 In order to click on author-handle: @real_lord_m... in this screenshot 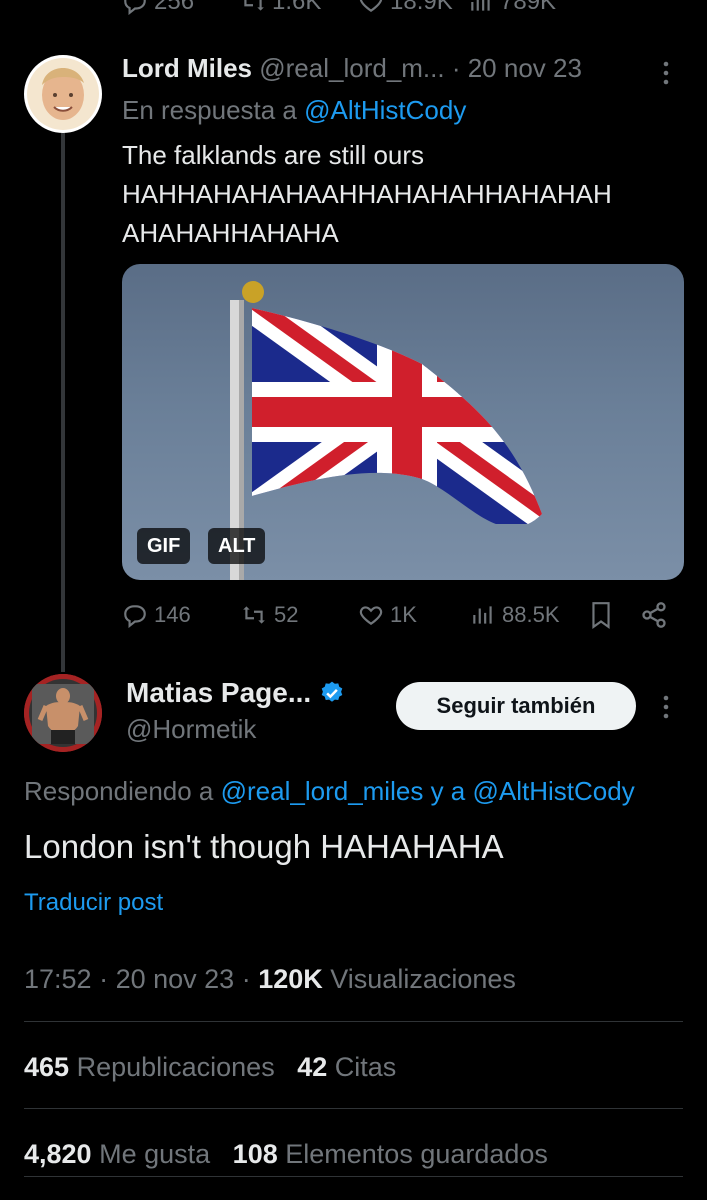, I will do `click(351, 68)`.